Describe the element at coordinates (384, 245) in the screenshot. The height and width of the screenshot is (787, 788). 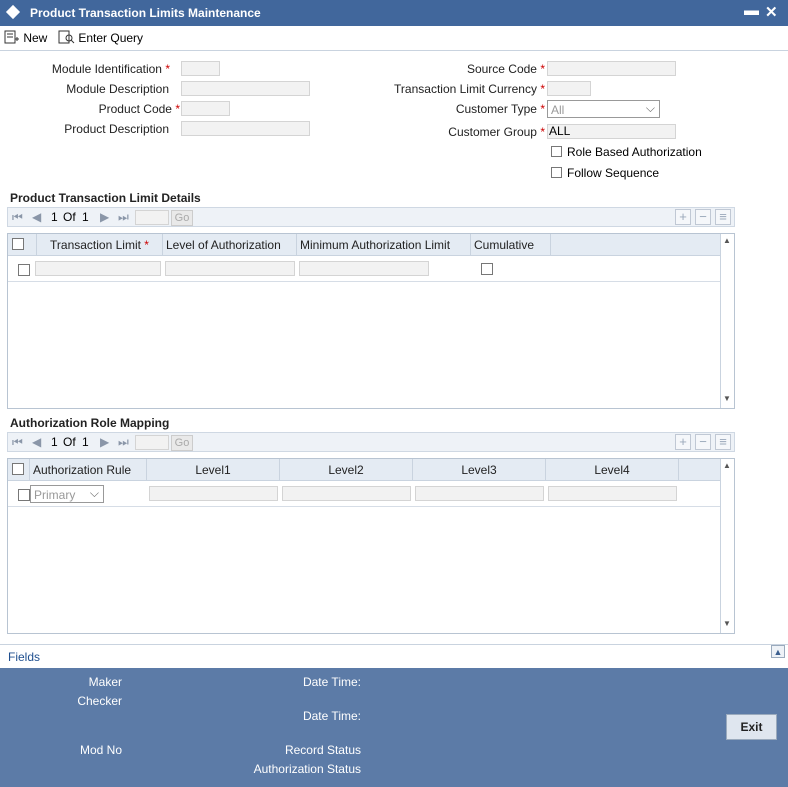
I see `column-header-minimum-authorization-limit: Minimum Authorization Limit` at that location.